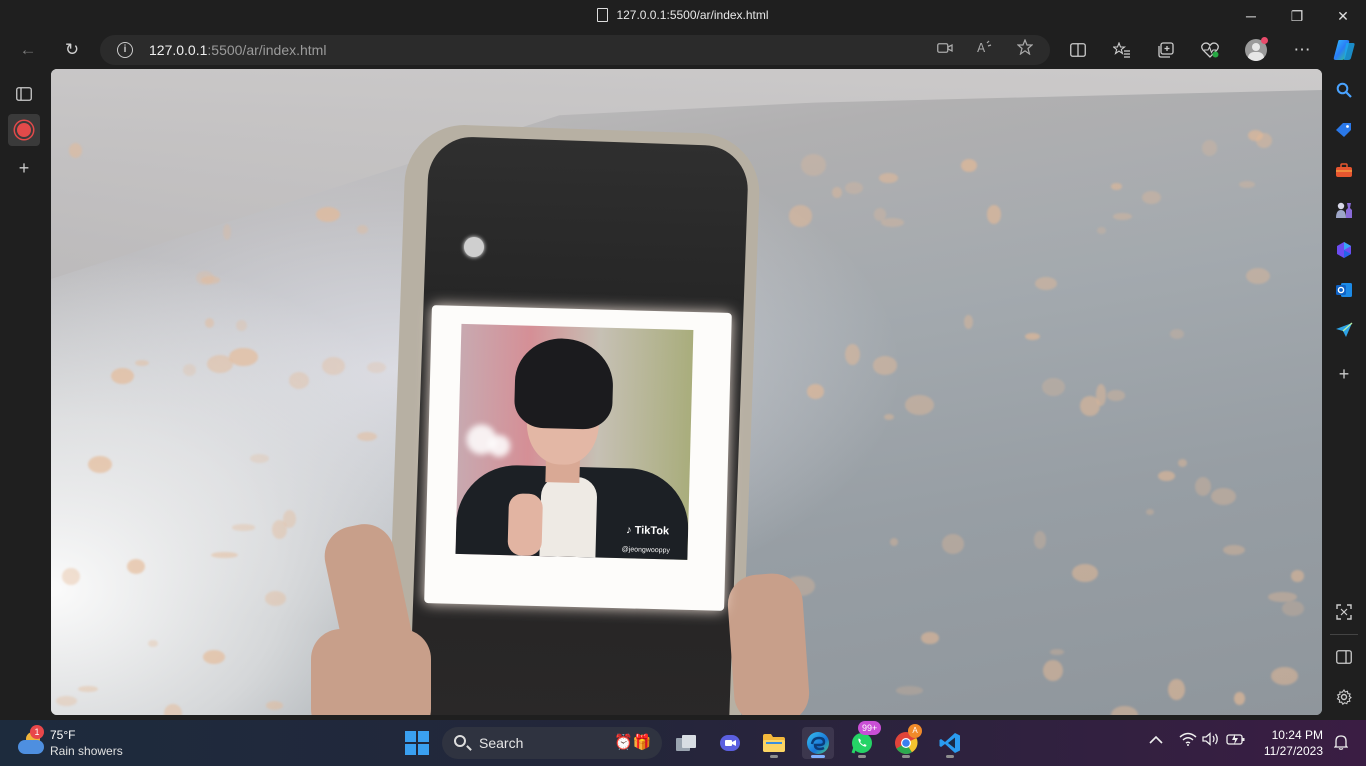 This screenshot has width=1366, height=766. What do you see at coordinates (1344, 374) in the screenshot?
I see `add-sidebar-app-button: +` at bounding box center [1344, 374].